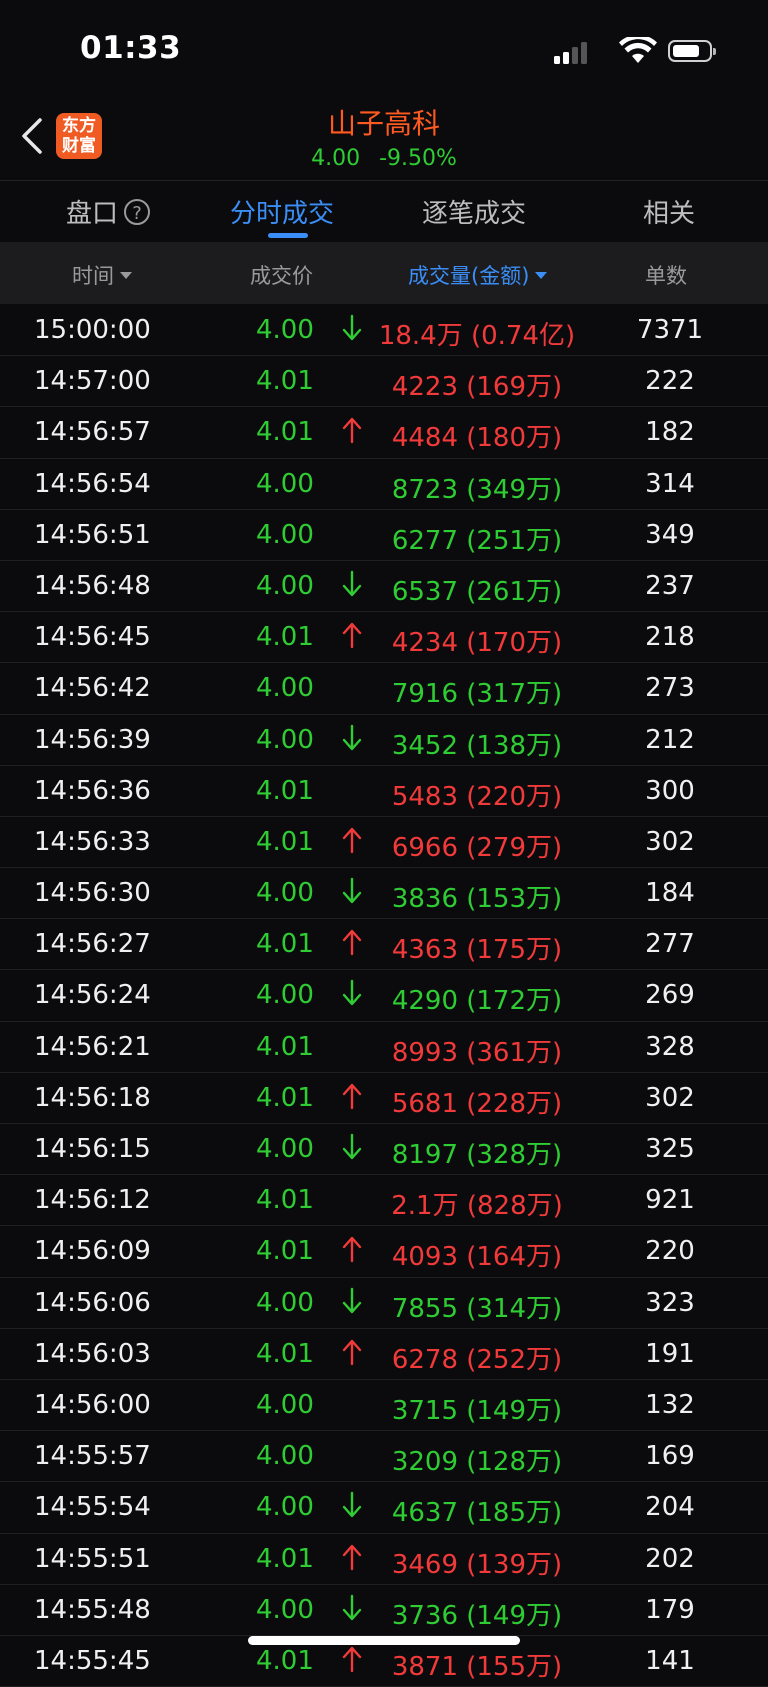  Describe the element at coordinates (477, 1103) in the screenshot. I see `trade-volume: 5681 (228万)` at that location.